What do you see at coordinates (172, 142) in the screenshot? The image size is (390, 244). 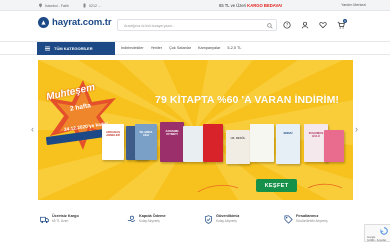 I see `book-cover: ZAMANIN KIYMETİ` at bounding box center [172, 142].